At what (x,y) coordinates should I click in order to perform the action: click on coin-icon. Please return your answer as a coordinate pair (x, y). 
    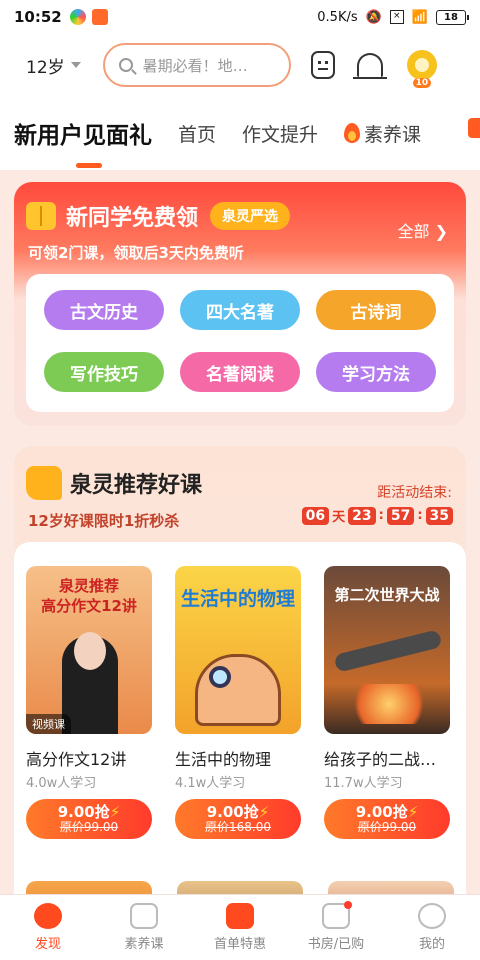
    Looking at the image, I should click on (421, 65).